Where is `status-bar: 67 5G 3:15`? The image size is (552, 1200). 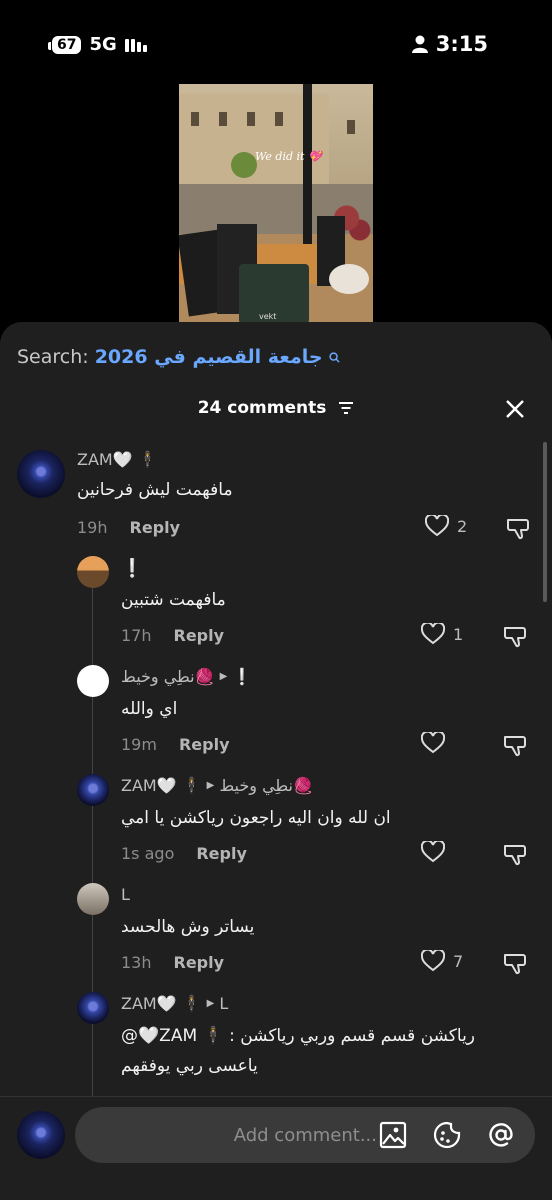
status-bar: 67 5G 3:15 is located at coordinates (276, 45).